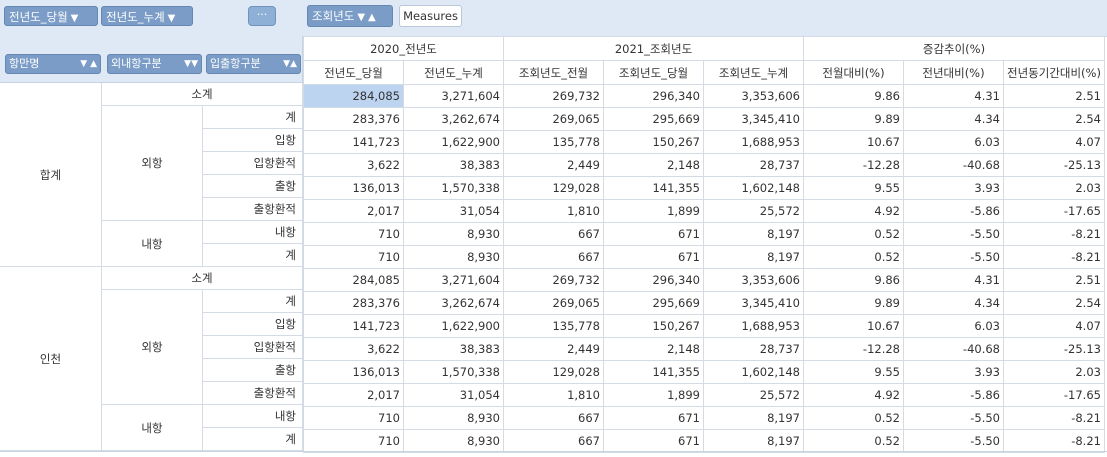  Describe the element at coordinates (453, 72) in the screenshot. I see `column-header: 전년도_누계` at that location.